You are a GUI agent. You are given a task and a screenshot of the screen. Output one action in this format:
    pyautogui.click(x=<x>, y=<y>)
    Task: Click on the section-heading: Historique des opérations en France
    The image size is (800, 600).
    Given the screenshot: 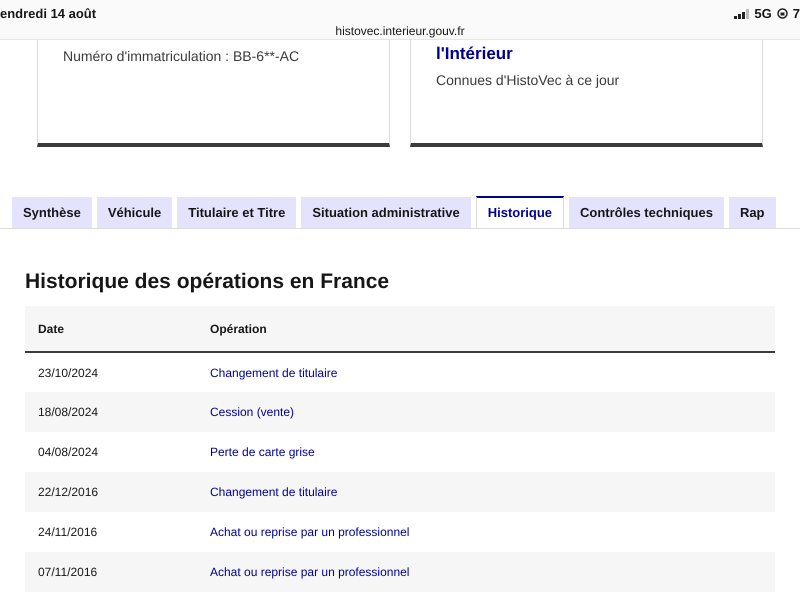 What is the action you would take?
    pyautogui.click(x=207, y=281)
    